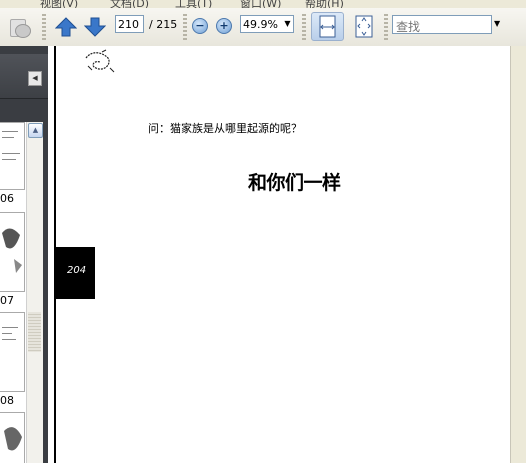 This screenshot has width=526, height=463. Describe the element at coordinates (34, 292) in the screenshot. I see `thumbnail-scrollbar: ▲` at that location.